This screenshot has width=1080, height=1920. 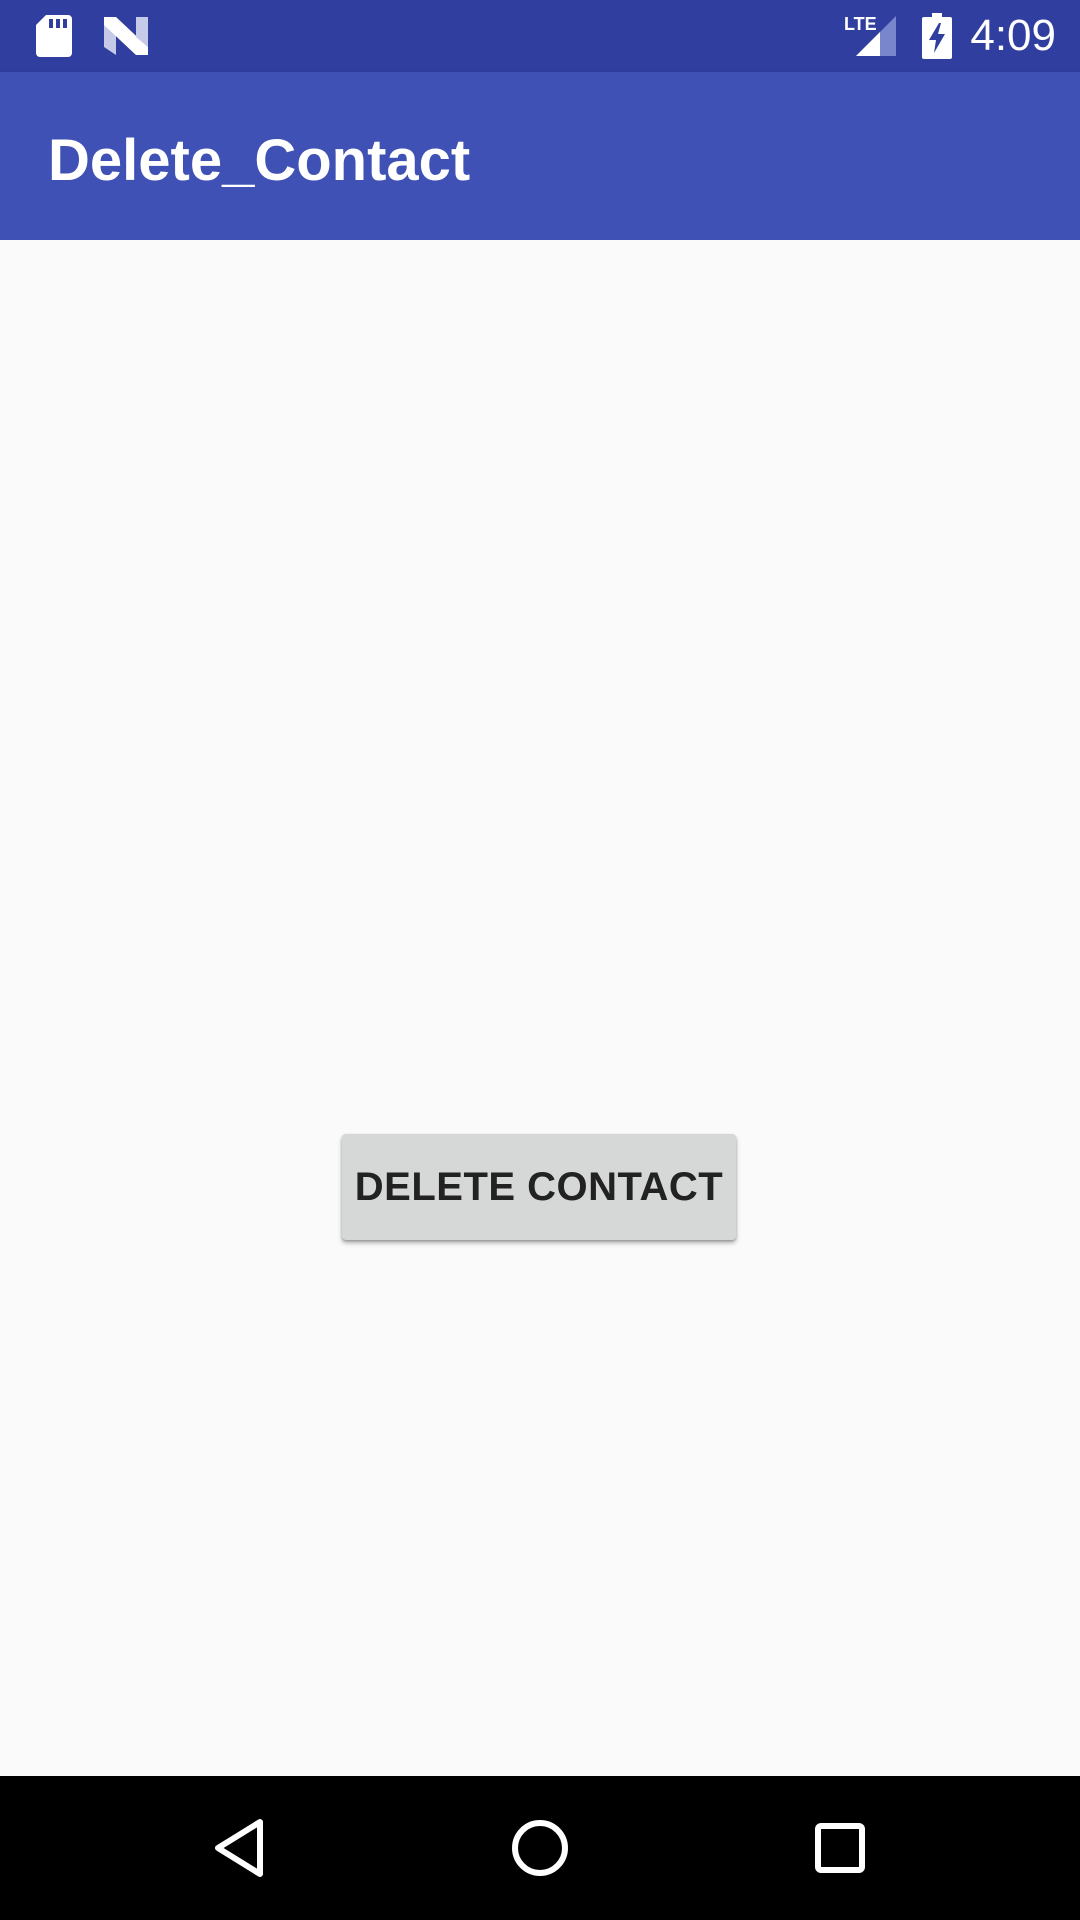 What do you see at coordinates (937, 36) in the screenshot?
I see `battery-charging-icon` at bounding box center [937, 36].